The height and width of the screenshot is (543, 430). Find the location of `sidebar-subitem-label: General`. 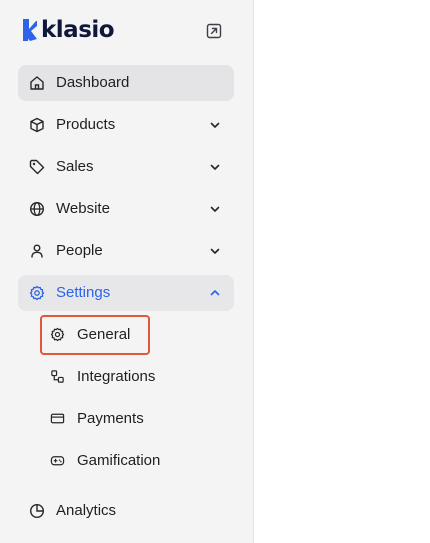

sidebar-subitem-label: General is located at coordinates (104, 334).